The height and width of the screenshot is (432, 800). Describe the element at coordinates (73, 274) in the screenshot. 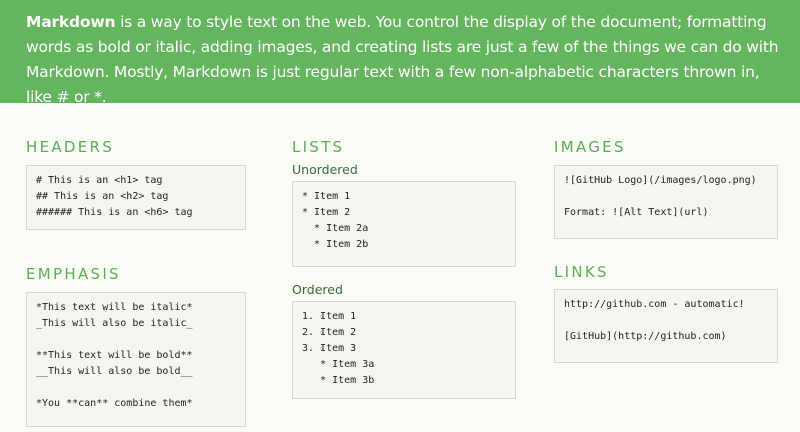

I see `emphasis-heading: EMPHASIS` at that location.